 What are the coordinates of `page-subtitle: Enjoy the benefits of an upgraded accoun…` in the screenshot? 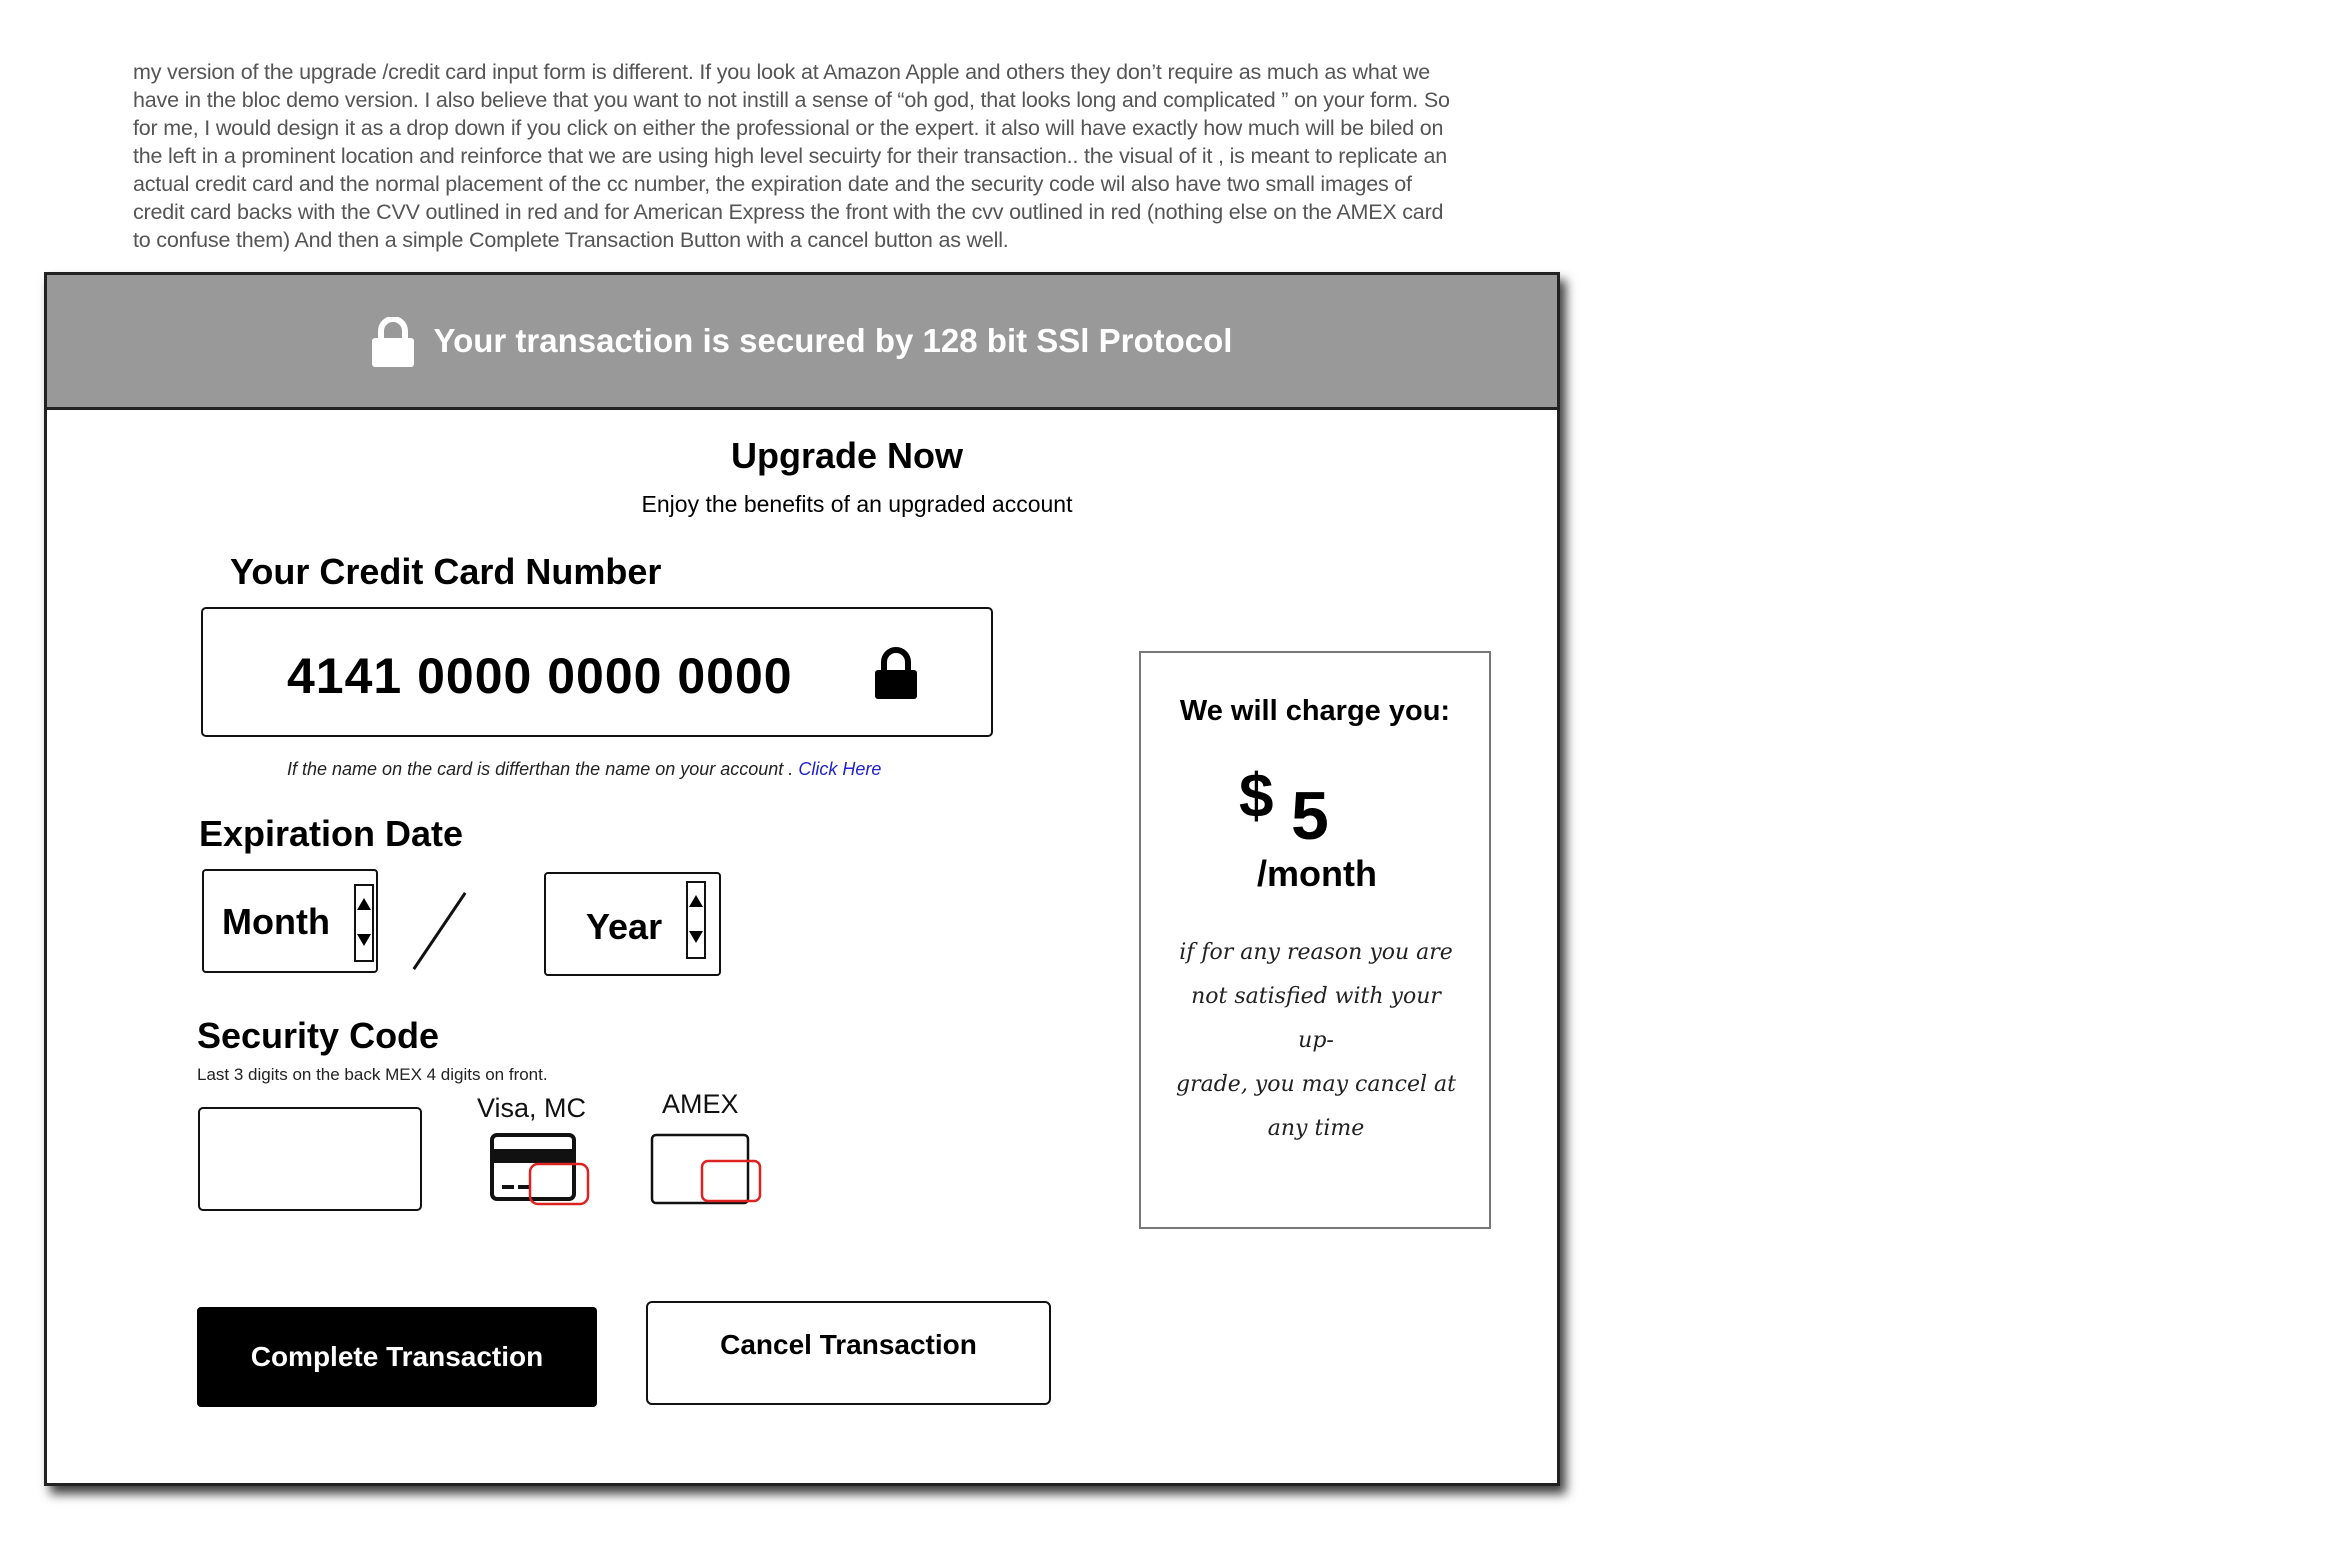 It's located at (857, 504).